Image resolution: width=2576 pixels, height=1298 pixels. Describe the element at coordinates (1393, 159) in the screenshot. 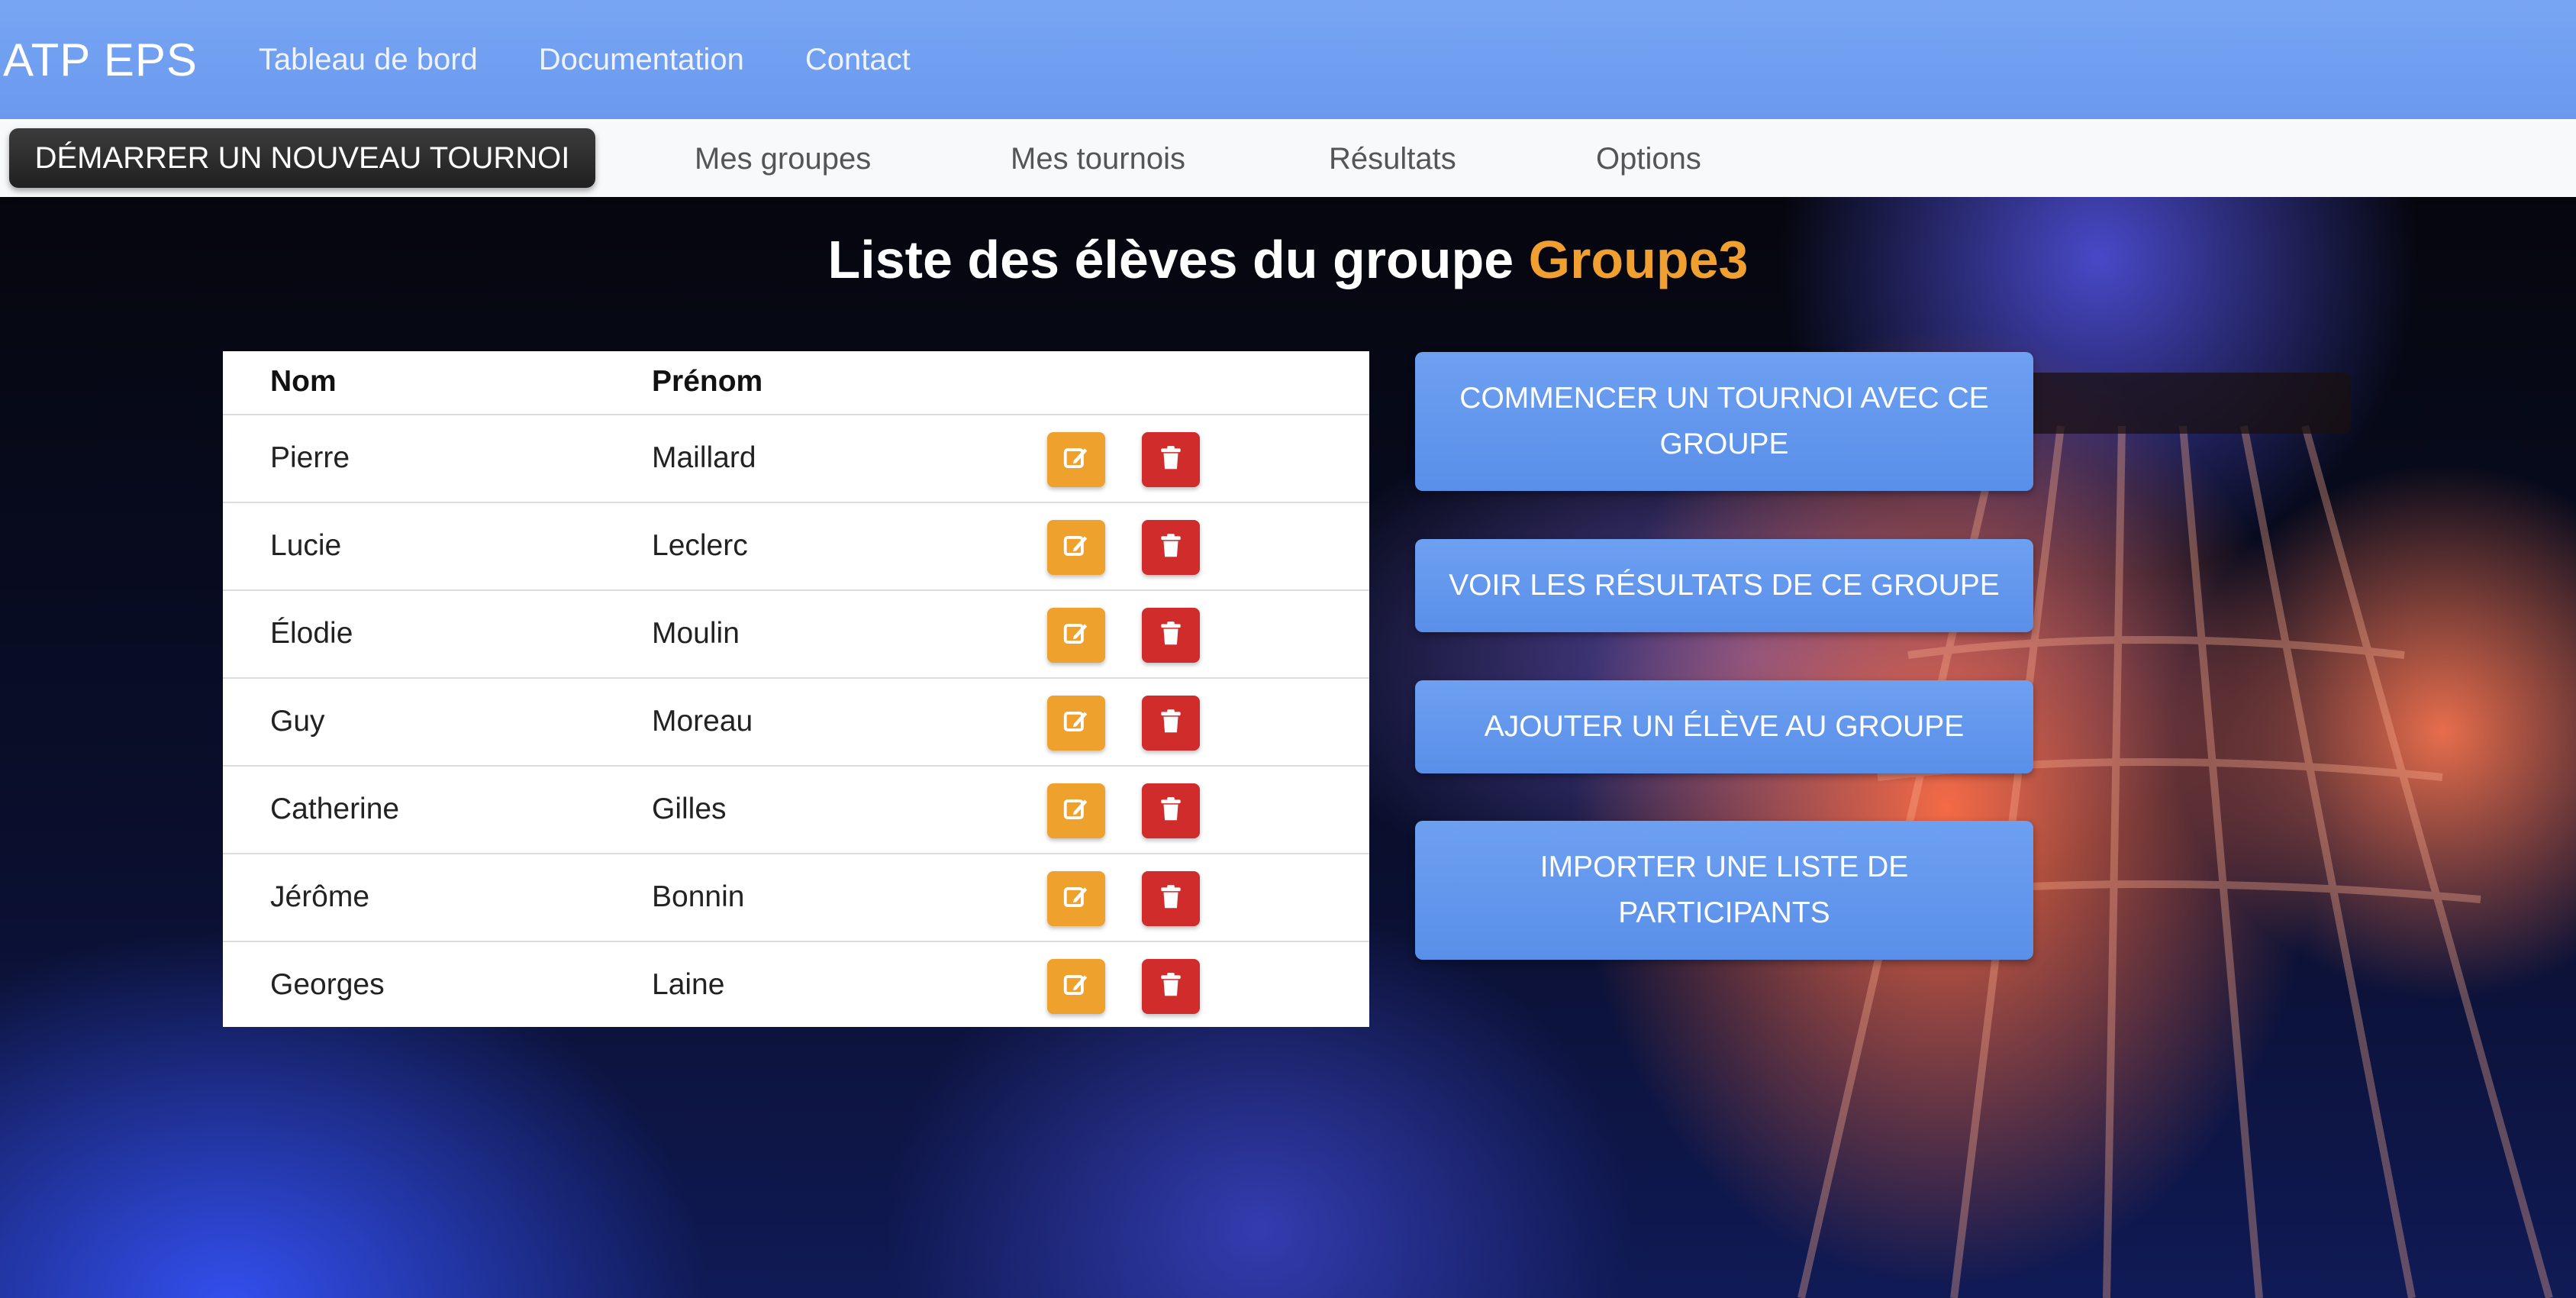

I see `subnav-item-results: Résultats` at that location.